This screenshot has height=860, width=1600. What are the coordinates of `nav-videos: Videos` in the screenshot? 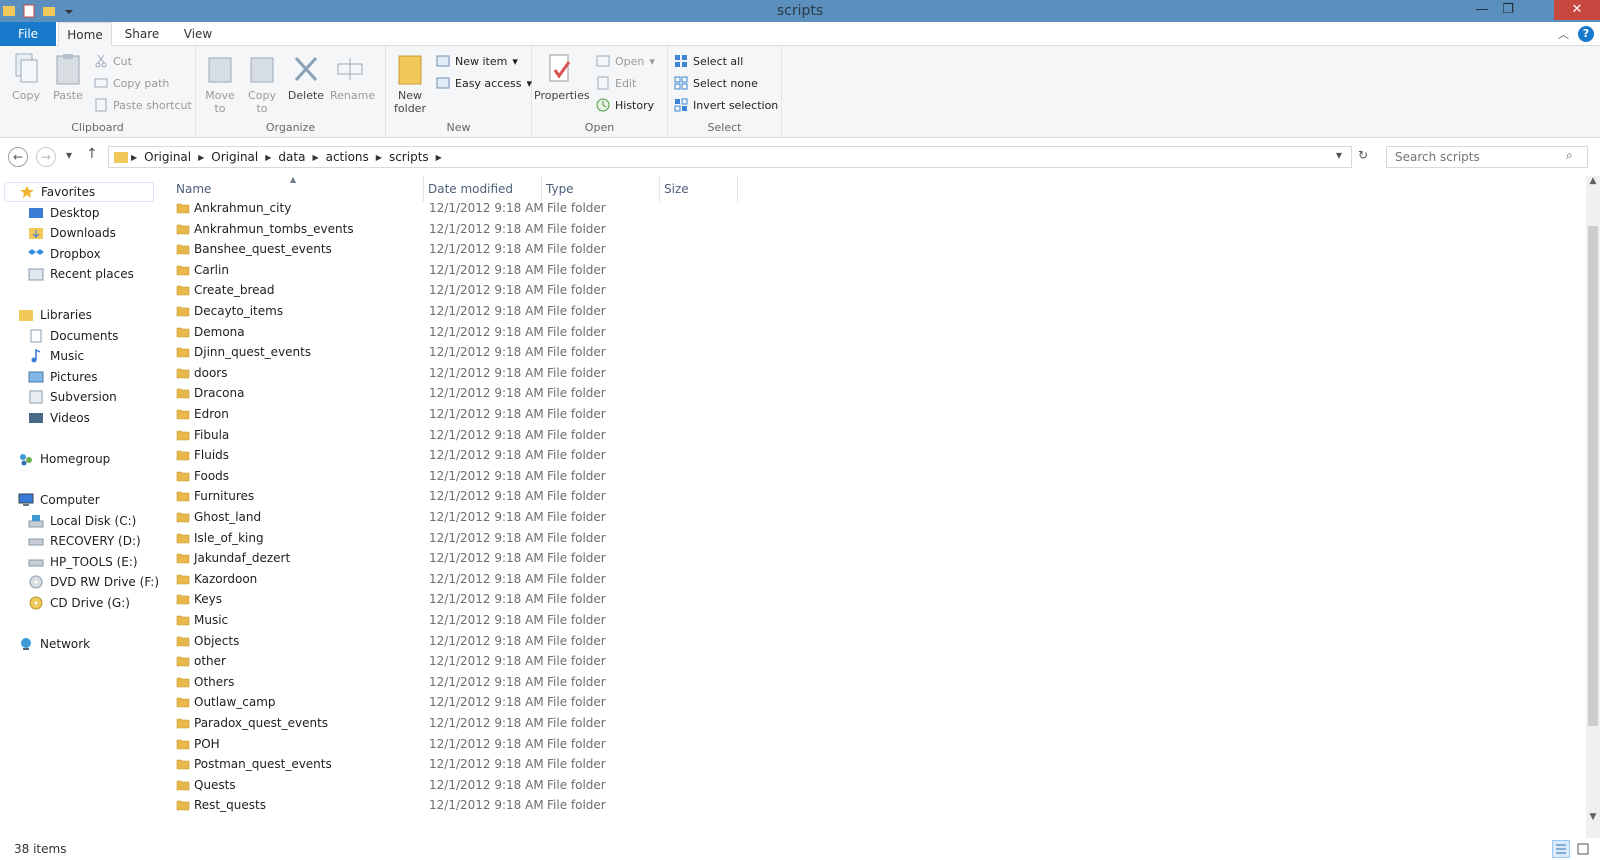 It's located at (59, 418).